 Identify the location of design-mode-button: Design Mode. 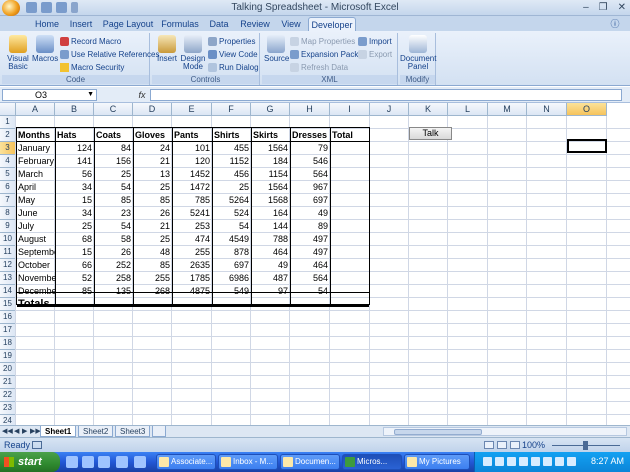
(193, 53).